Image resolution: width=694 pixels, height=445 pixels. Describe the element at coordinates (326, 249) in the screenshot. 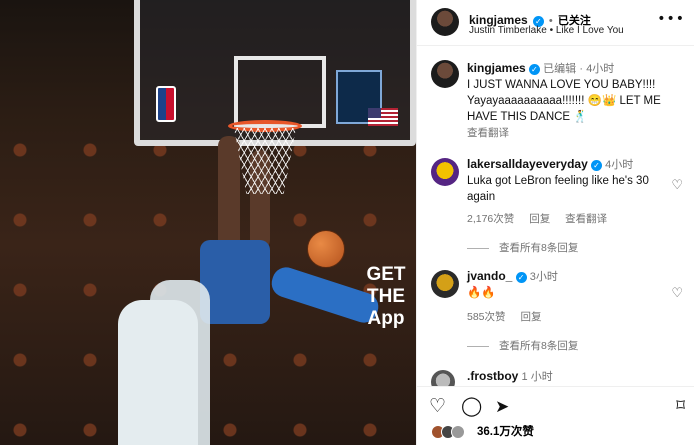

I see `basketball` at that location.